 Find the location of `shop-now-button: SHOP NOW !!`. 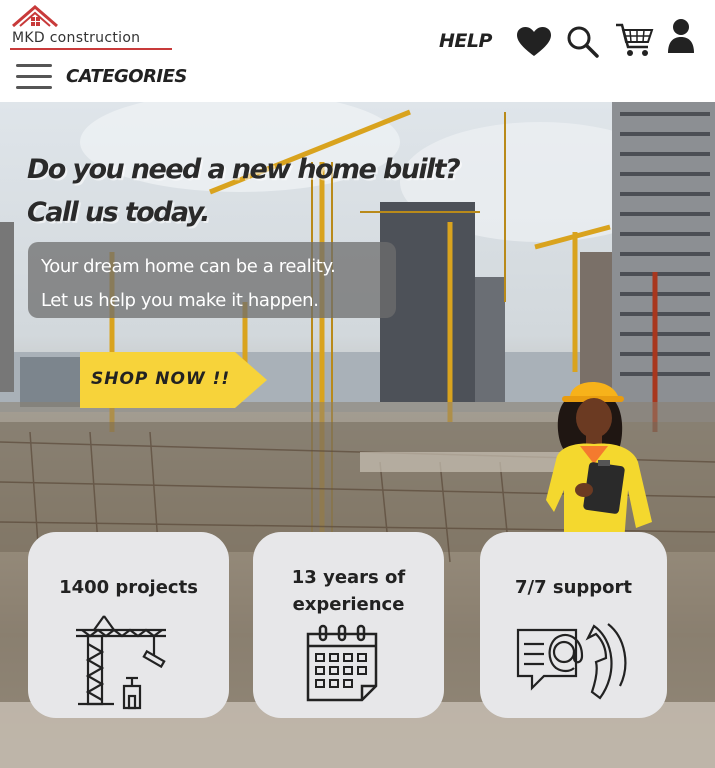

shop-now-button: SHOP NOW !! is located at coordinates (173, 380).